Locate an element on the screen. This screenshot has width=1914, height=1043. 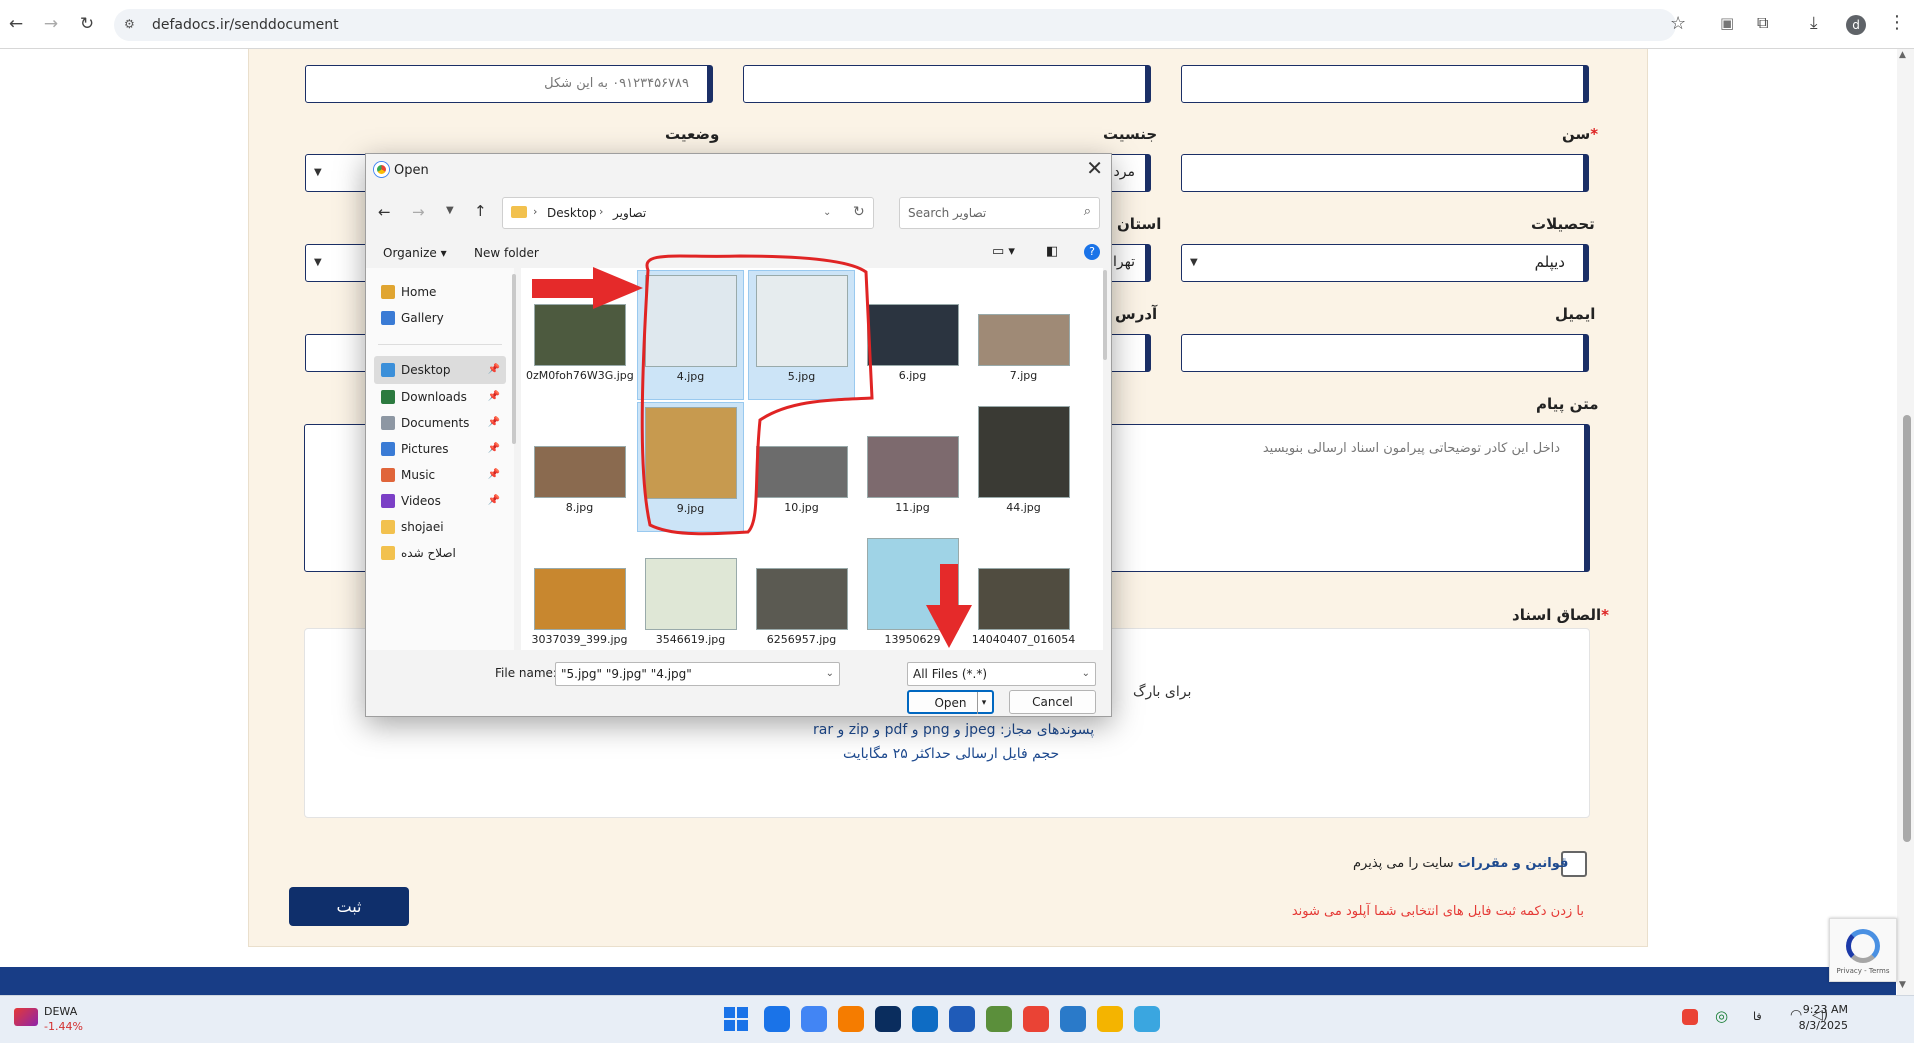
pinned-apps is located at coordinates (974, 1020).